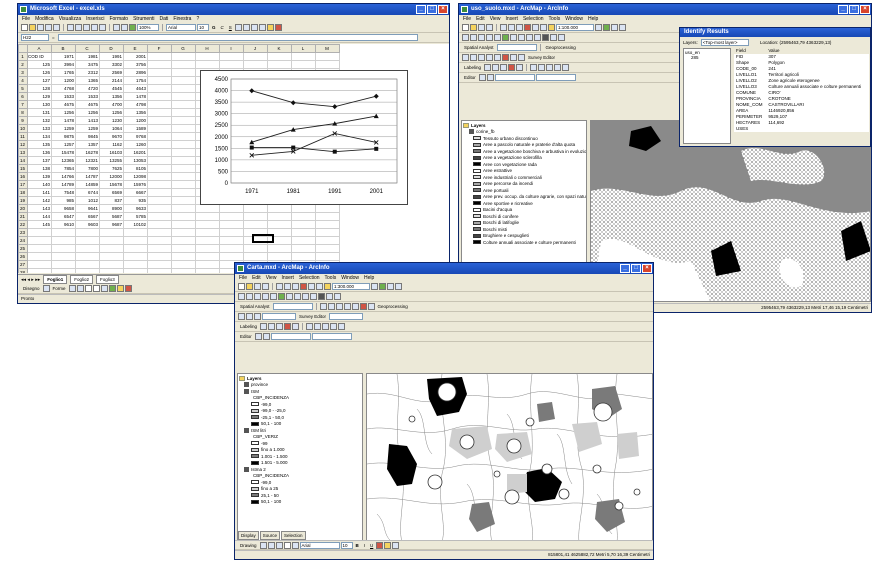  I want to click on map-scale-combo: 1:300.000, so click(351, 286).